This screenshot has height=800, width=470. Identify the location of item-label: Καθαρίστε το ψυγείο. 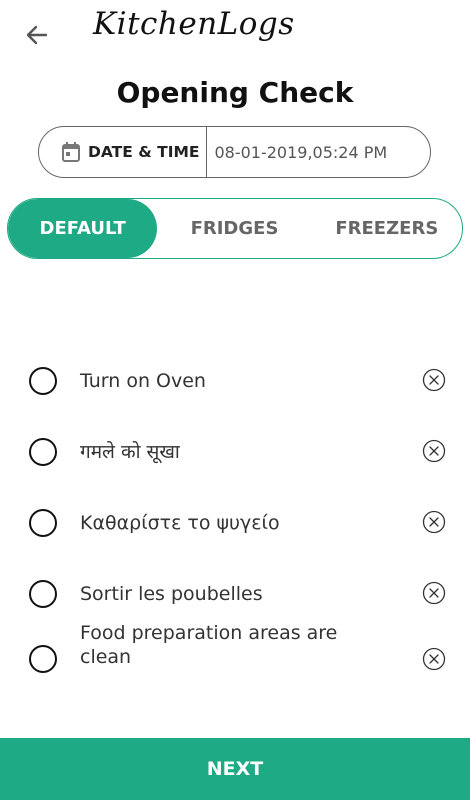
(180, 523).